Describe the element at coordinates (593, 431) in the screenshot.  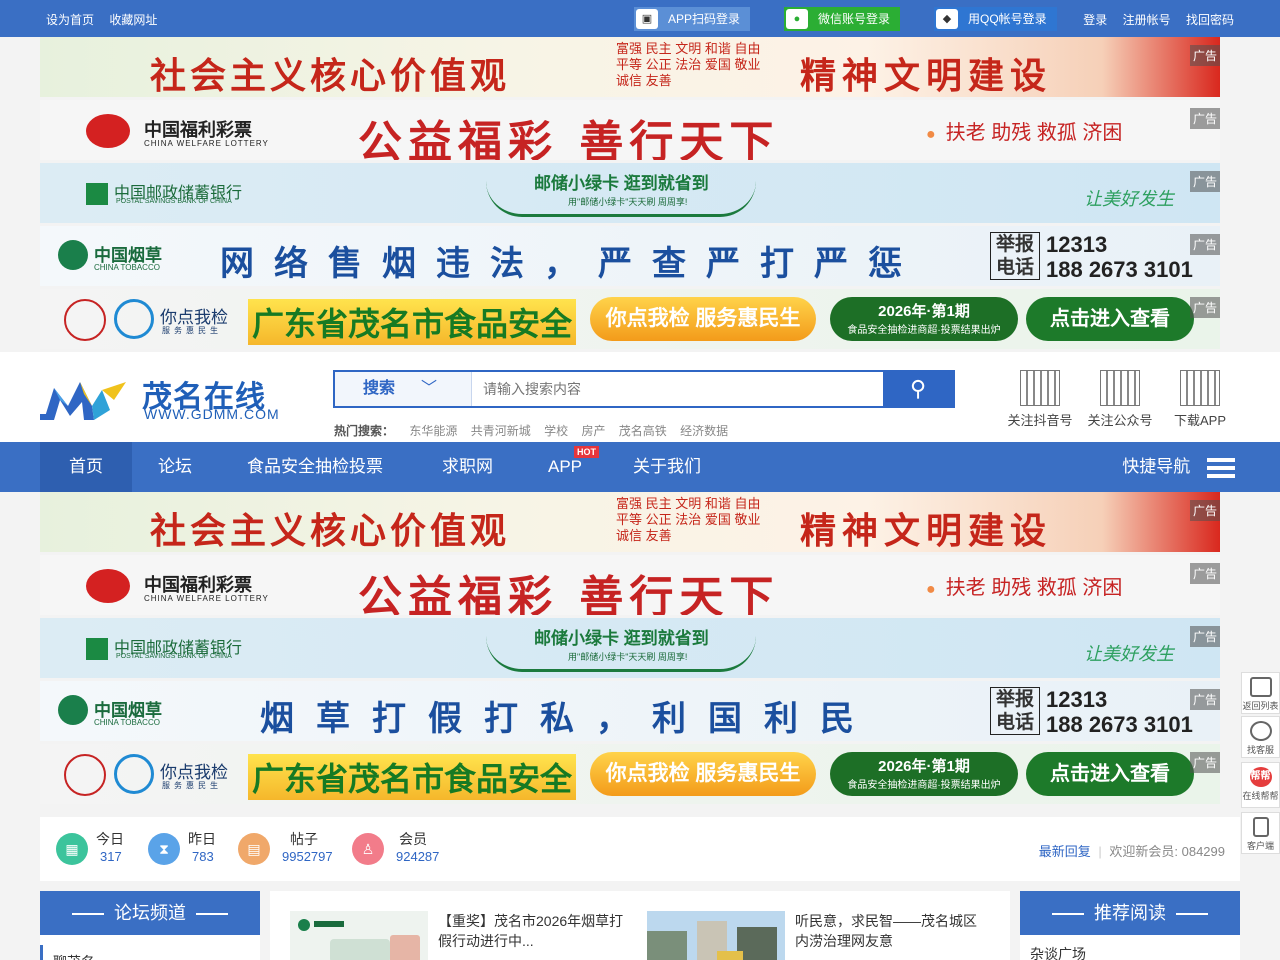
I see `hot-search-item: 房产` at that location.